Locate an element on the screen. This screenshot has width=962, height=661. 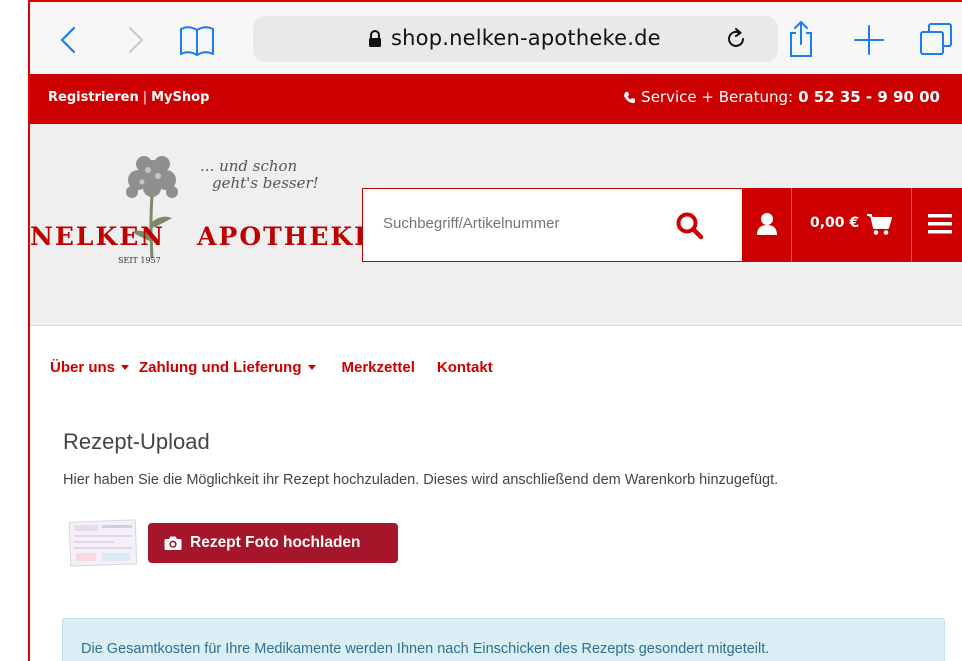
tabs-overview-icon is located at coordinates (936, 39).